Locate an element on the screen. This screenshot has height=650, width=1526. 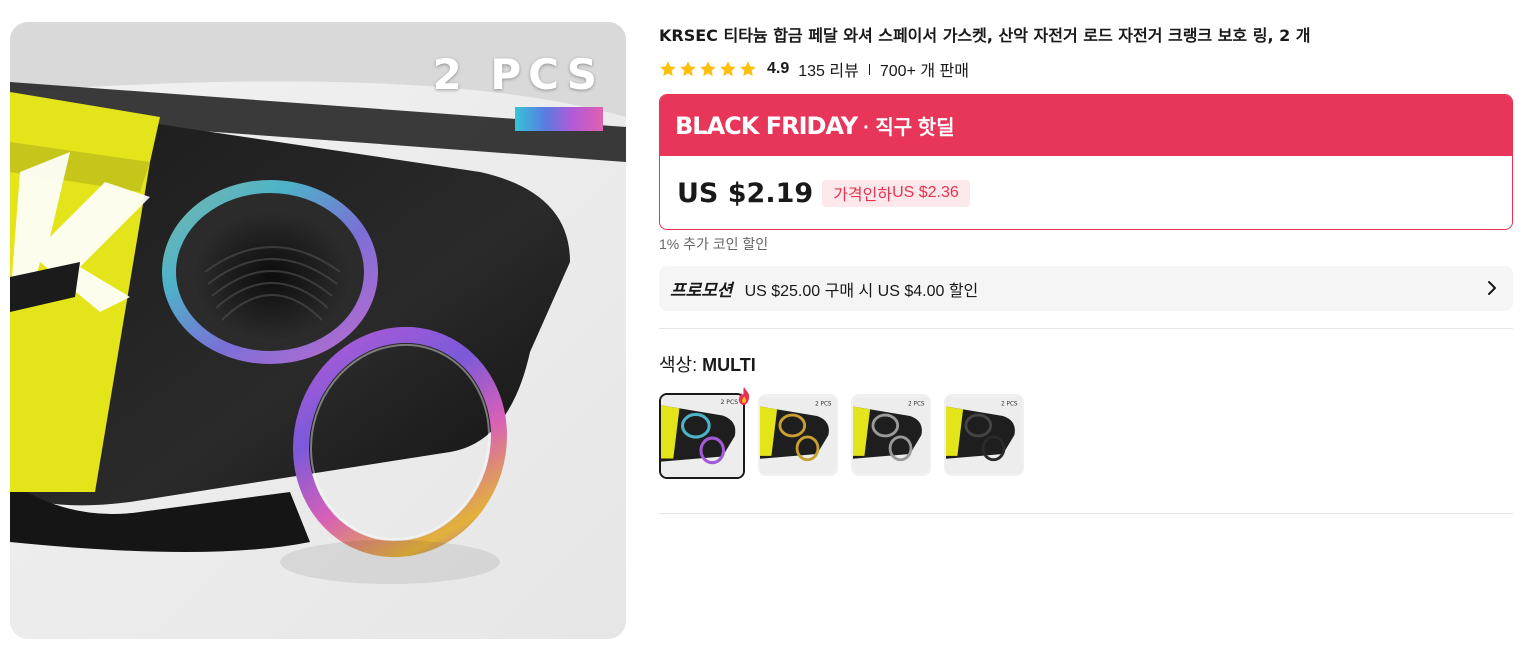
color-option-multi: 2 PCS is located at coordinates (702, 436).